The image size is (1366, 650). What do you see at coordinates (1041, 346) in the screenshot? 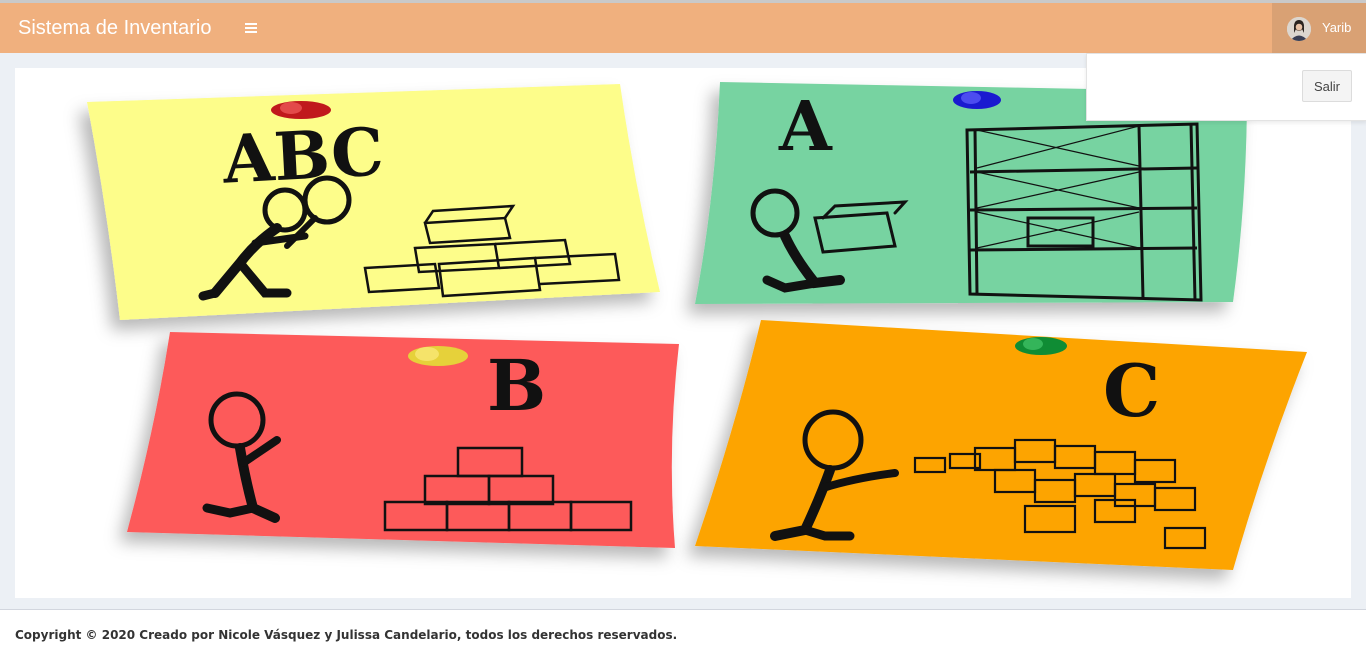
I see `green-pin-icon` at bounding box center [1041, 346].